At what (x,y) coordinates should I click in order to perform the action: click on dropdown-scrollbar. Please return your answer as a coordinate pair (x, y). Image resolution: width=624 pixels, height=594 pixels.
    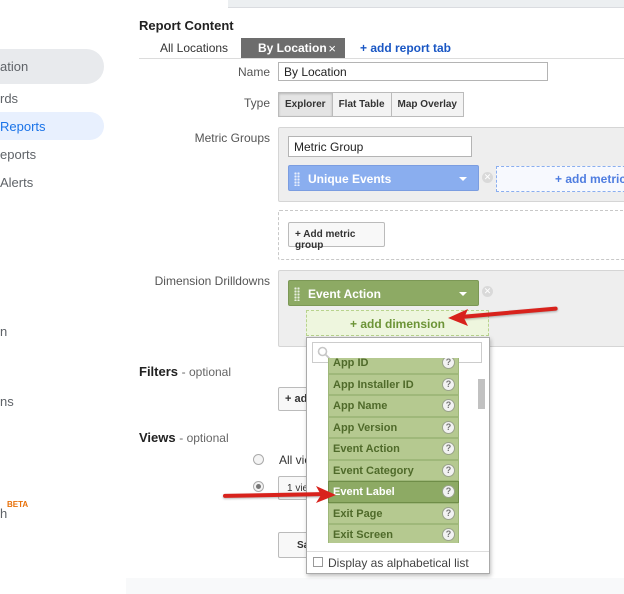
    Looking at the image, I should click on (481, 394).